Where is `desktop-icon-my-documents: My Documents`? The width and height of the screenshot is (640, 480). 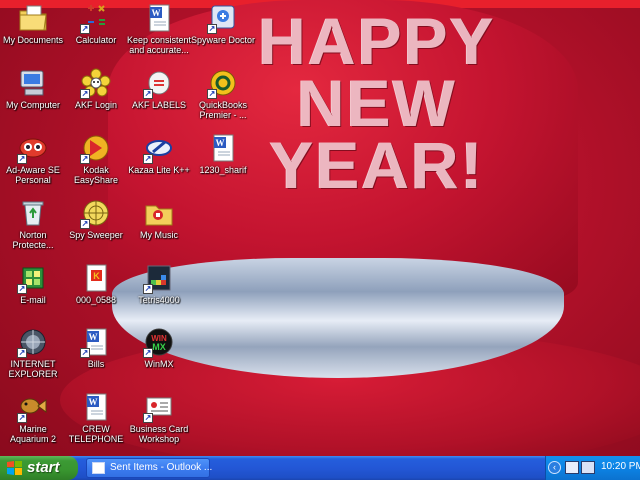
desktop-icon-my-documents: My Documents is located at coordinates (33, 32).